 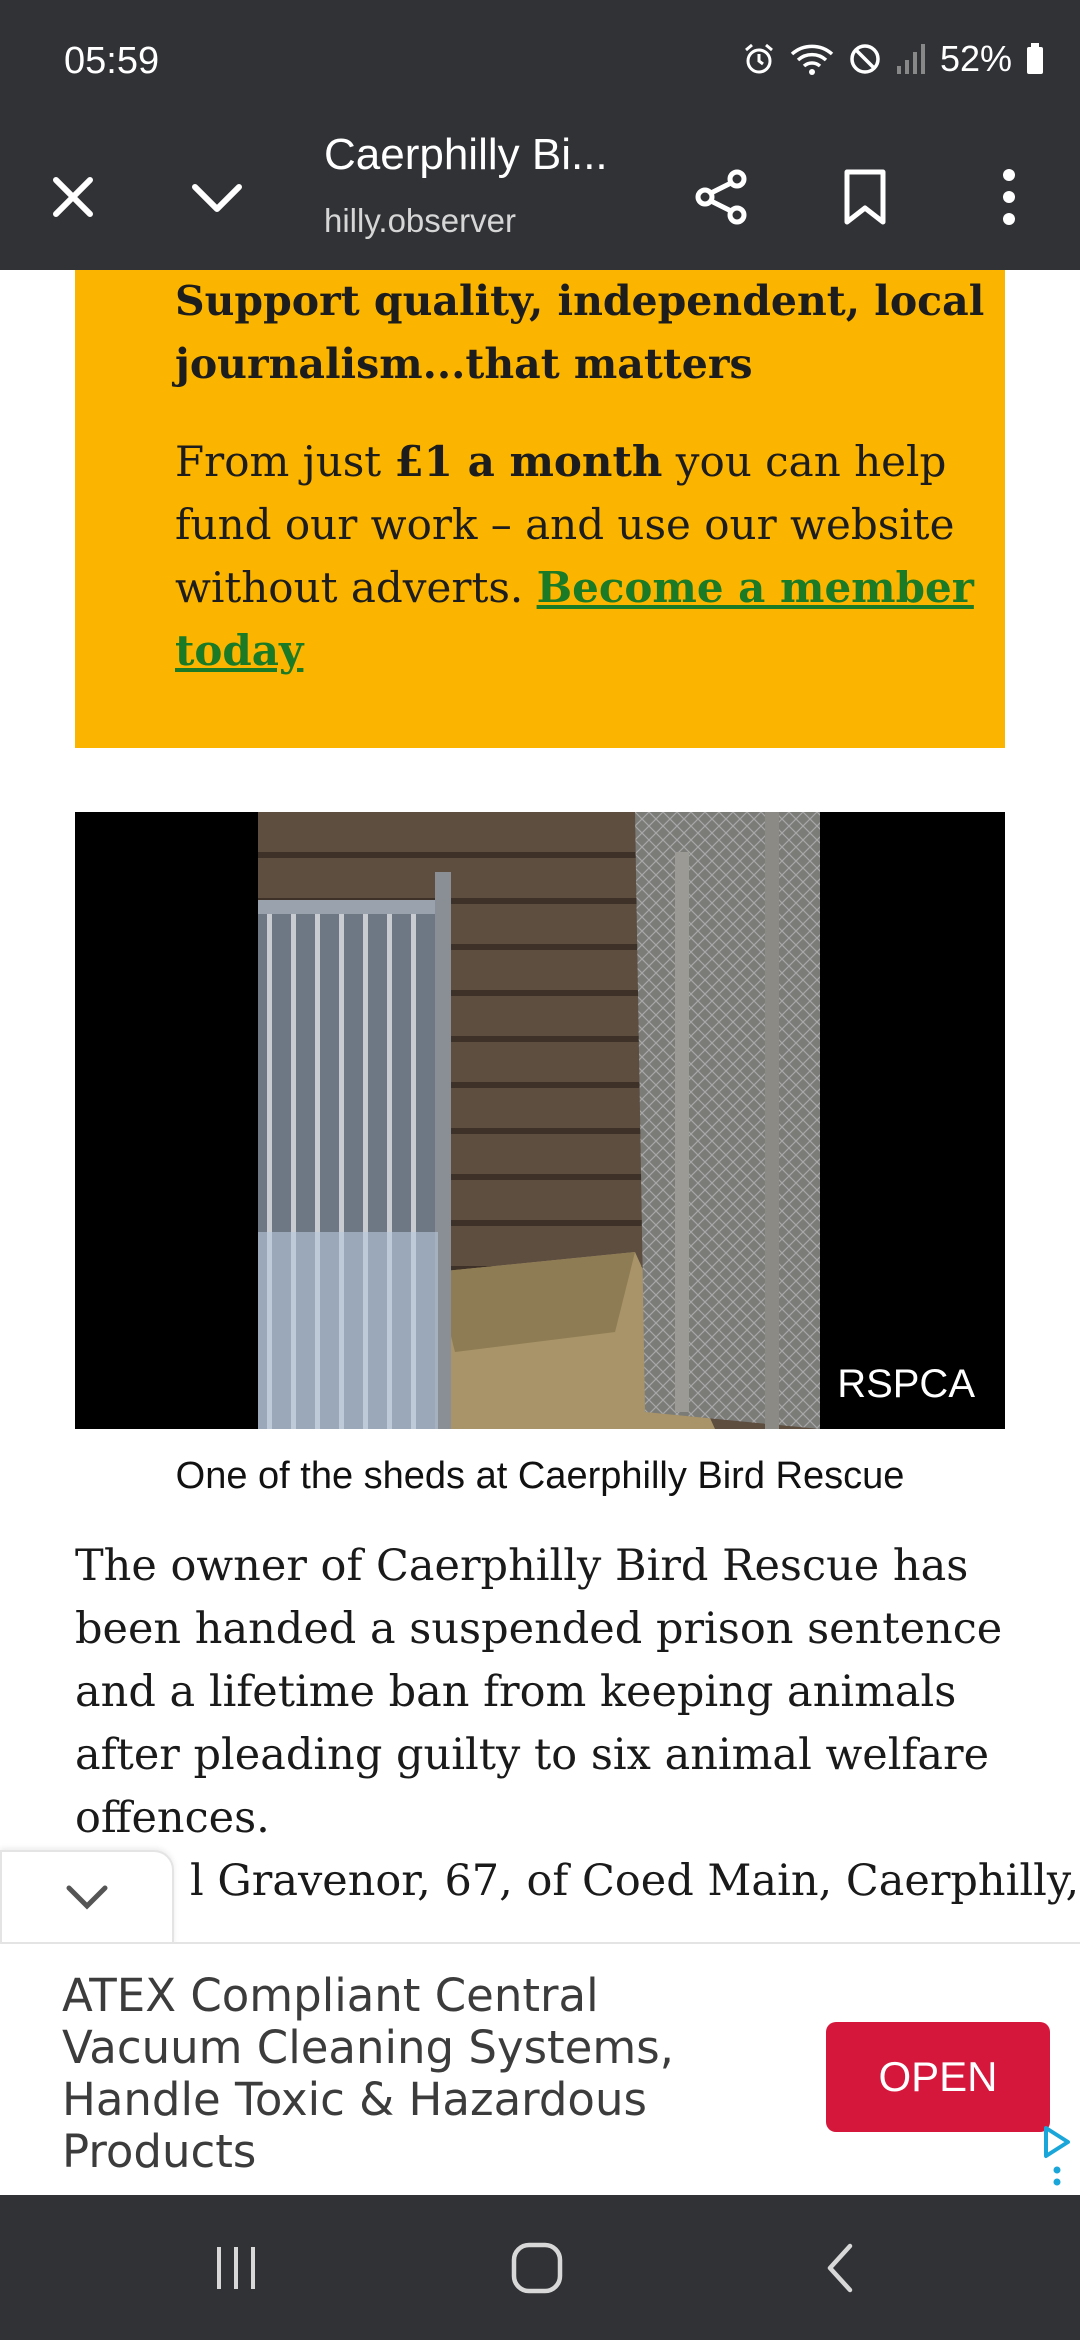 What do you see at coordinates (865, 59) in the screenshot?
I see `do-not-disturb-icon` at bounding box center [865, 59].